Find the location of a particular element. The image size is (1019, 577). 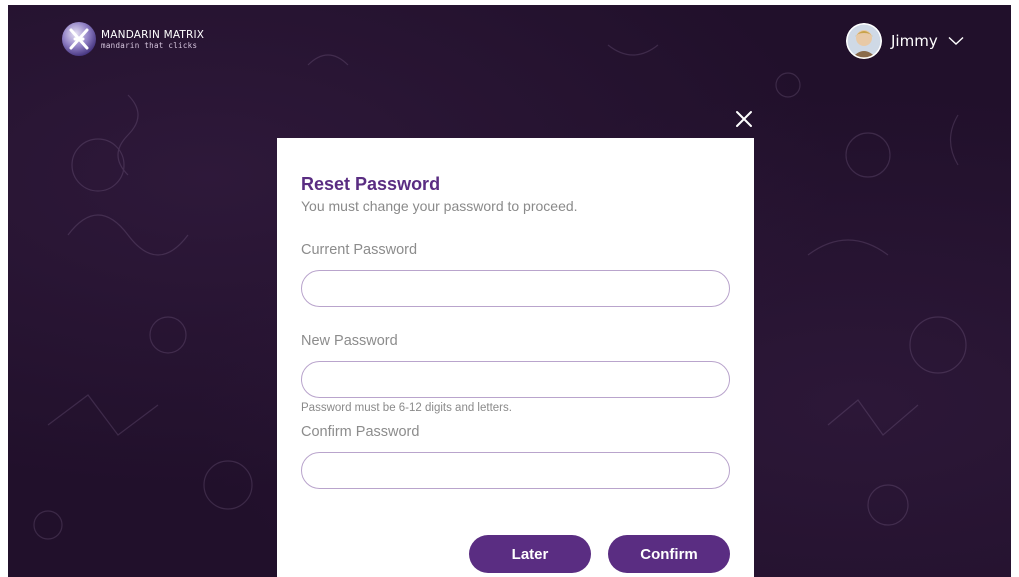

dialog-title: Reset Password is located at coordinates (371, 184).